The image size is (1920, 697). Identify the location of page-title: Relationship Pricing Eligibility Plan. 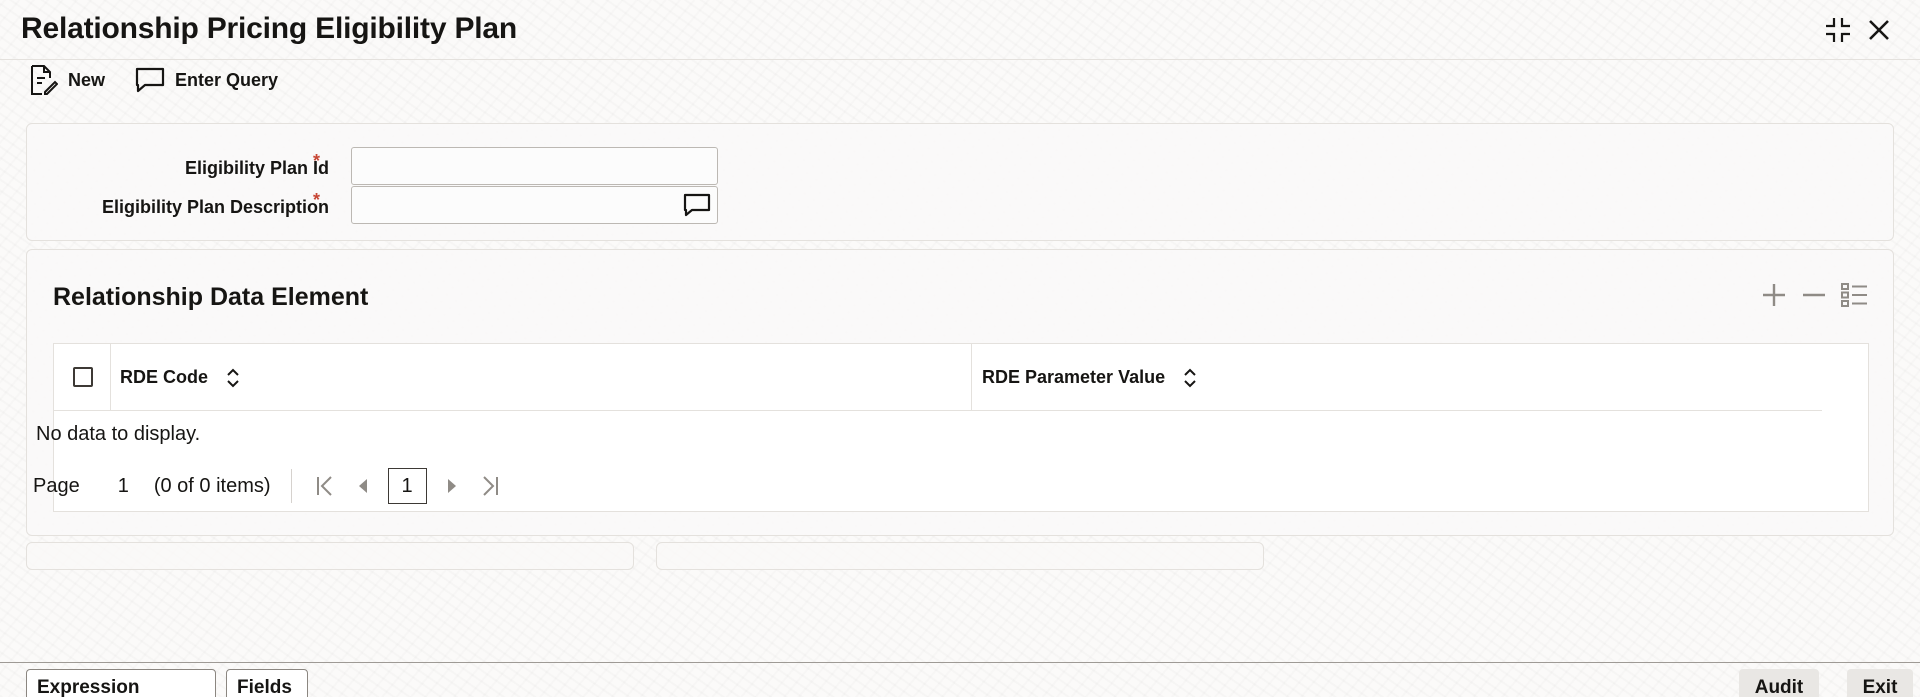
(269, 28).